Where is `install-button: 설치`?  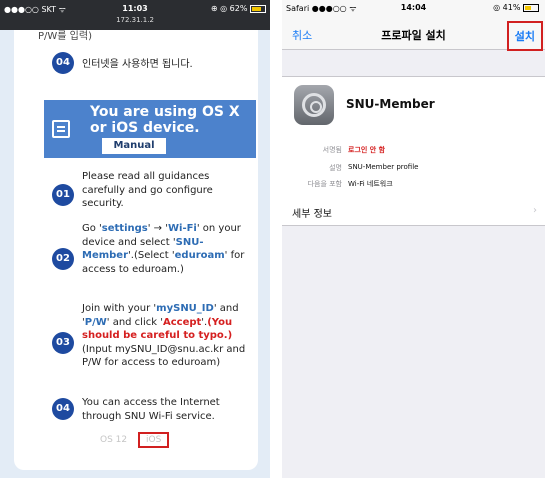
install-button: 설치 is located at coordinates (524, 36).